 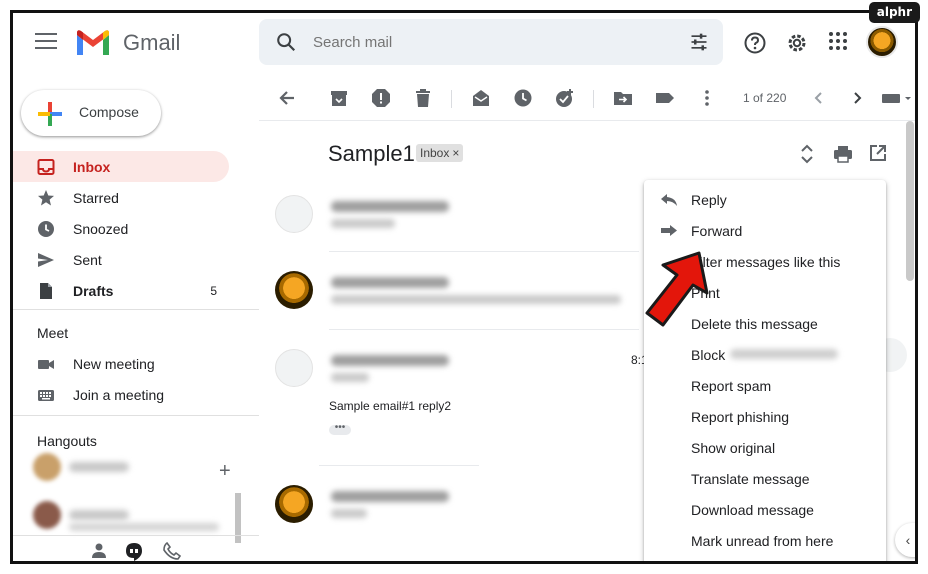 I want to click on menu-item-label: Report spam, so click(x=731, y=386).